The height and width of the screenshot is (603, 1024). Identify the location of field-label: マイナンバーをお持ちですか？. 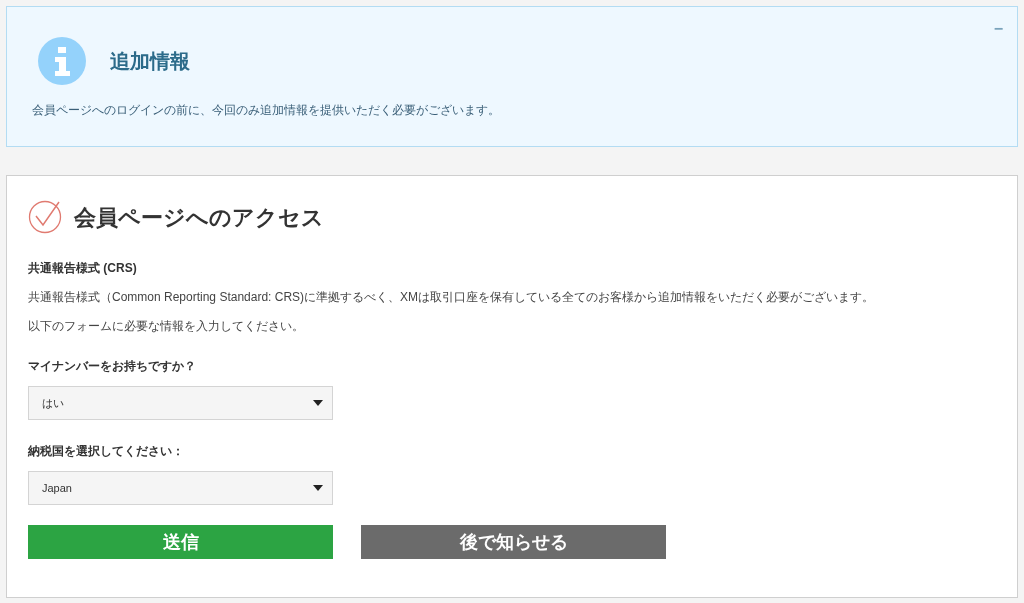
(112, 366).